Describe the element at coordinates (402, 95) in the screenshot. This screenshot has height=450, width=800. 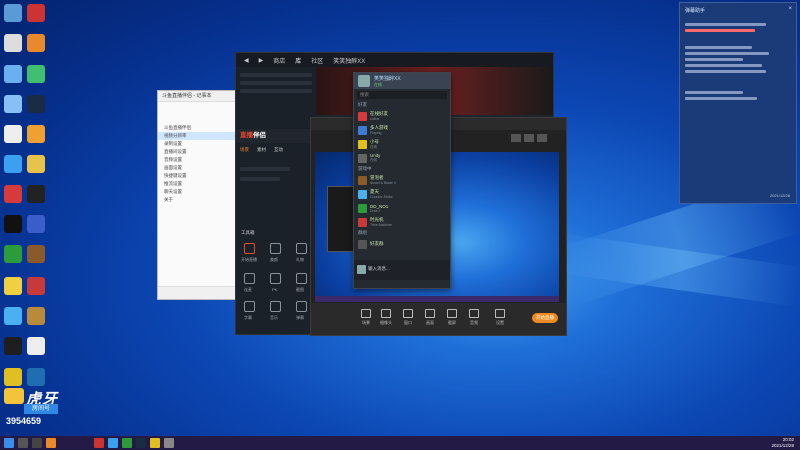
I see `chat-search-input: 搜索` at that location.